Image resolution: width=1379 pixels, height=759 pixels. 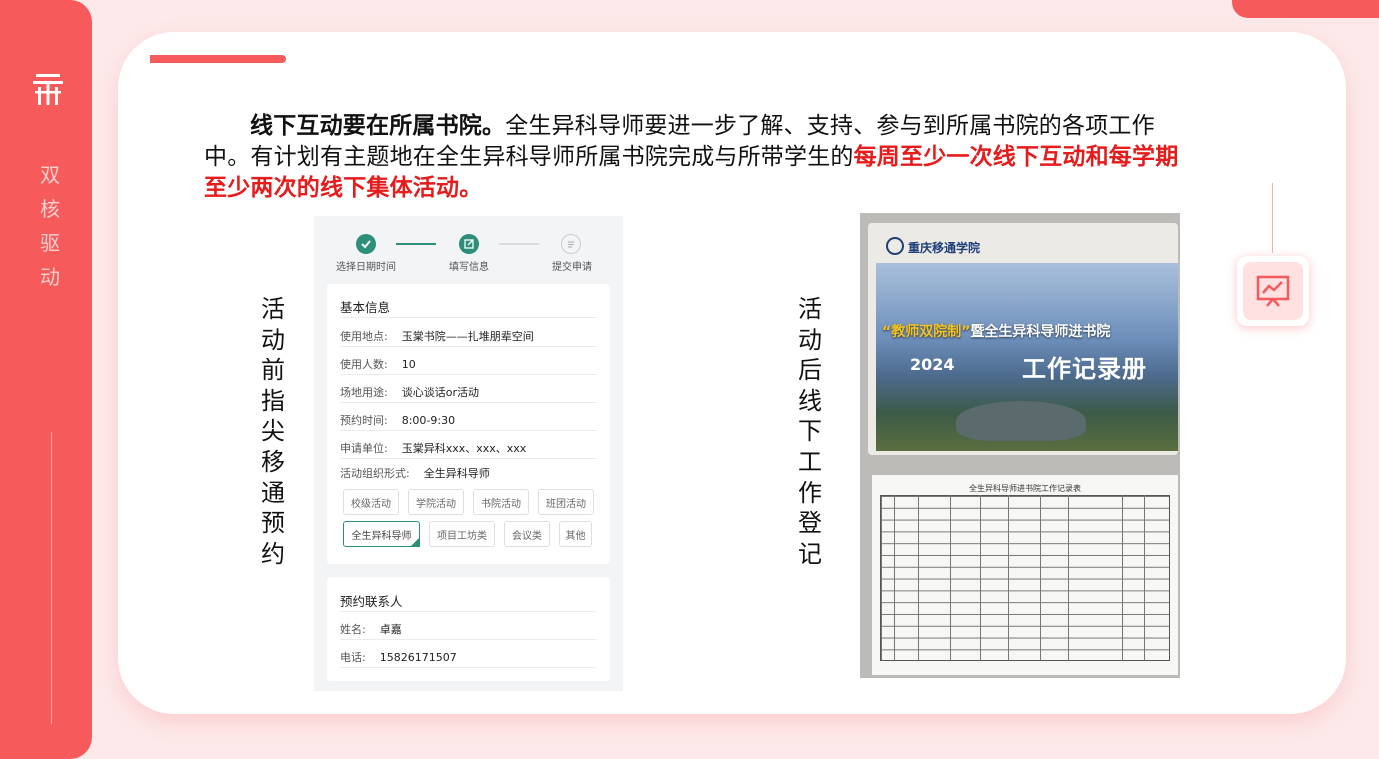 I want to click on booklet-school-name: 重庆移通学院, so click(x=944, y=248).